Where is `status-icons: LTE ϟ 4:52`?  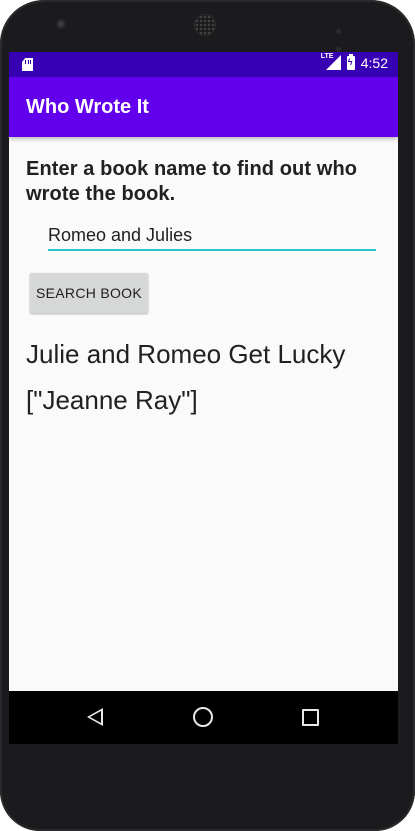
status-icons: LTE ϟ 4:52 is located at coordinates (354, 62).